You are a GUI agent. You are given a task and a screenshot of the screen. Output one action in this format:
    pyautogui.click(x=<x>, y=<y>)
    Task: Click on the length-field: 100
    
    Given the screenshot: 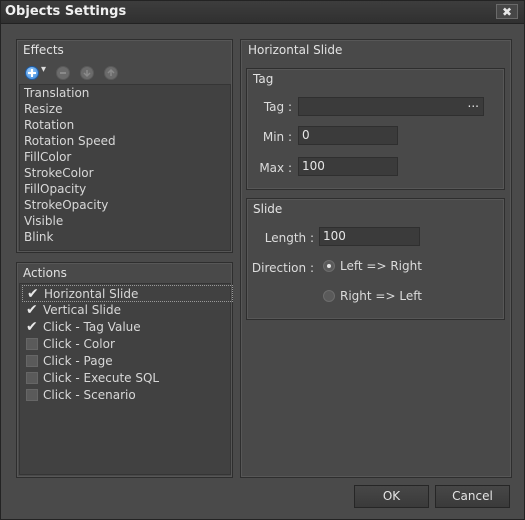 What is the action you would take?
    pyautogui.click(x=369, y=236)
    